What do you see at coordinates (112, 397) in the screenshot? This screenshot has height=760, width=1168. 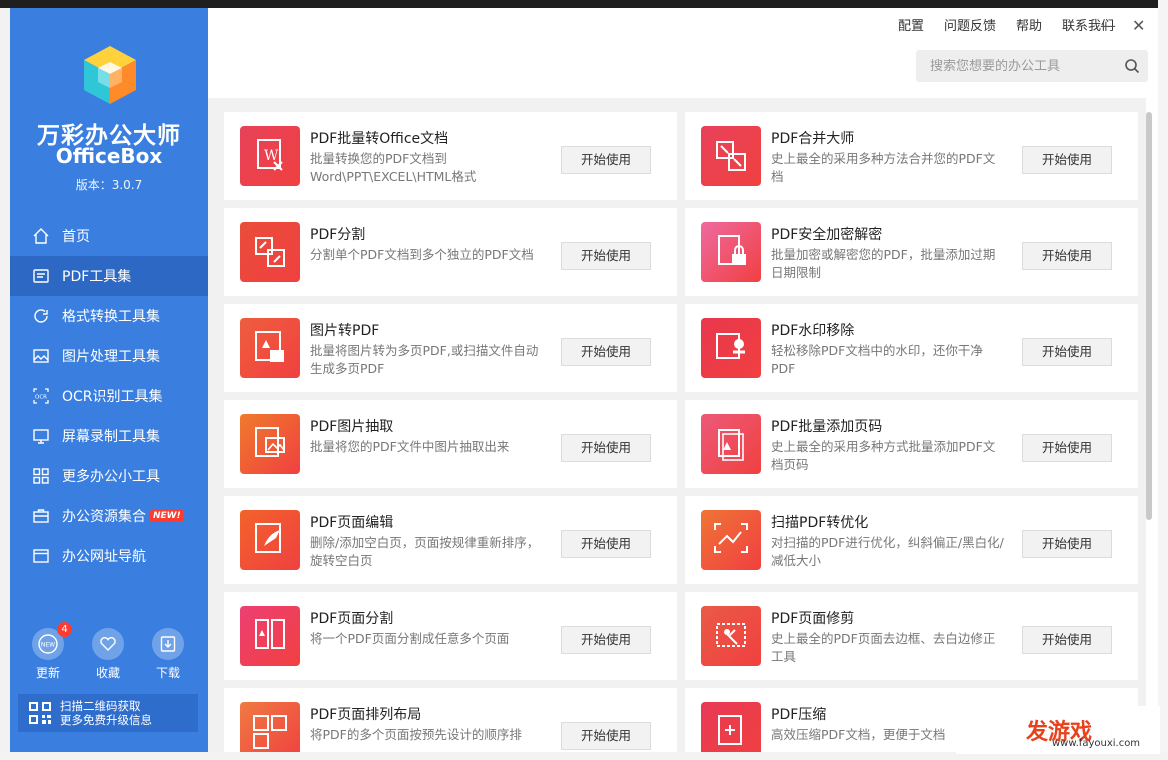 I see `sidebar-item-label: OCR识别工具集` at bounding box center [112, 397].